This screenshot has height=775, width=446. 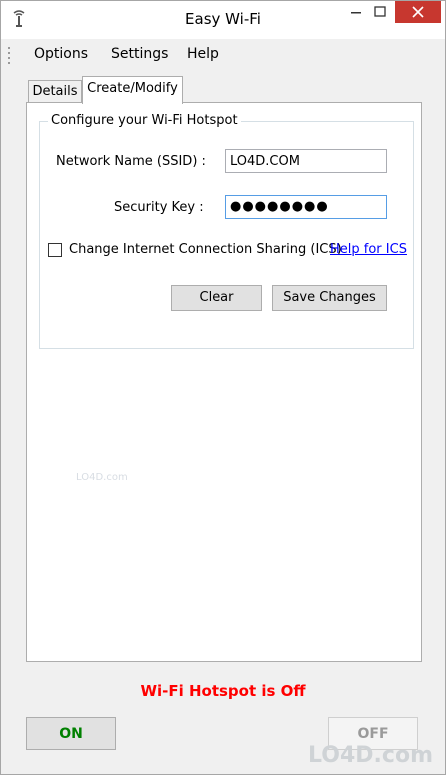 I want to click on minimize-icon, so click(x=356, y=13).